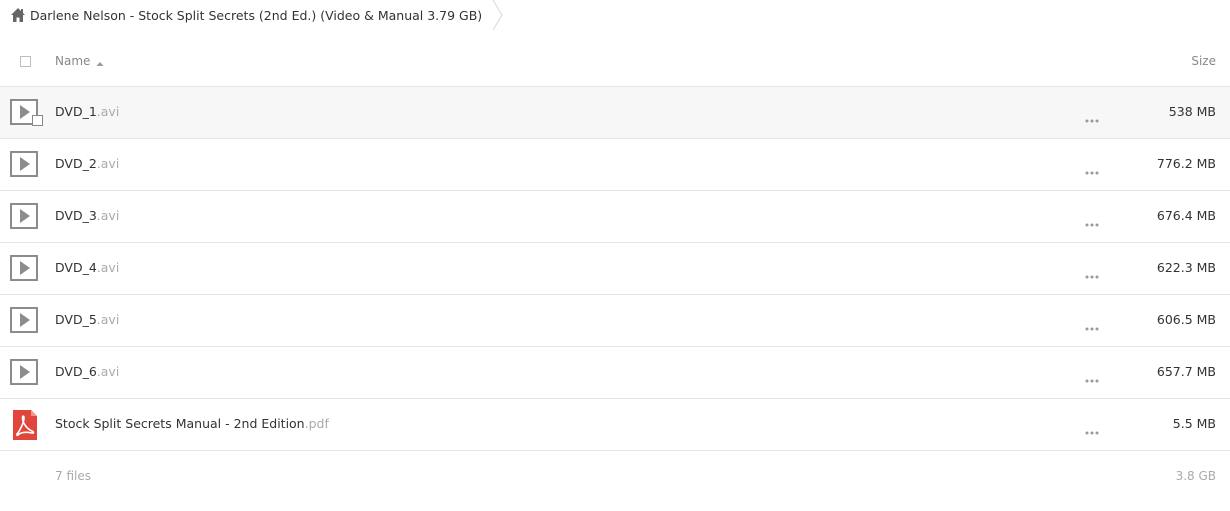  I want to click on file-row: DVD_5.avi 606.5 MB, so click(615, 321).